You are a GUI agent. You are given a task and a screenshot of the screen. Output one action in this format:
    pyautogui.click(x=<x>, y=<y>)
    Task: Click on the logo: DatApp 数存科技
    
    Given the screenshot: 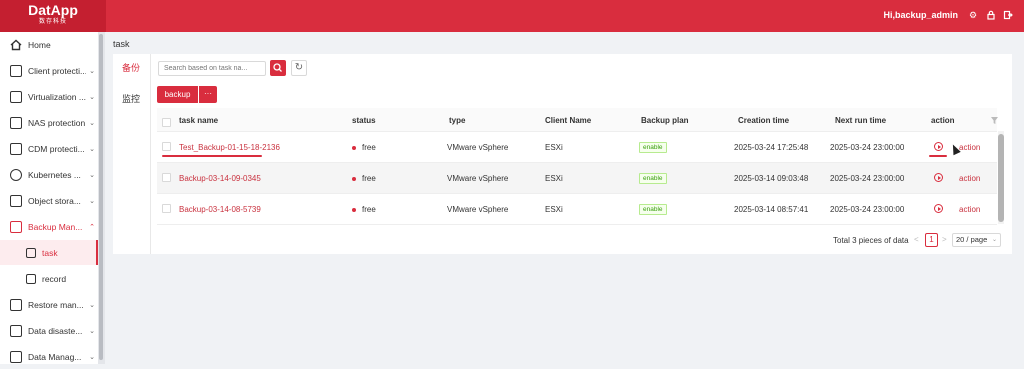 What is the action you would take?
    pyautogui.click(x=53, y=16)
    